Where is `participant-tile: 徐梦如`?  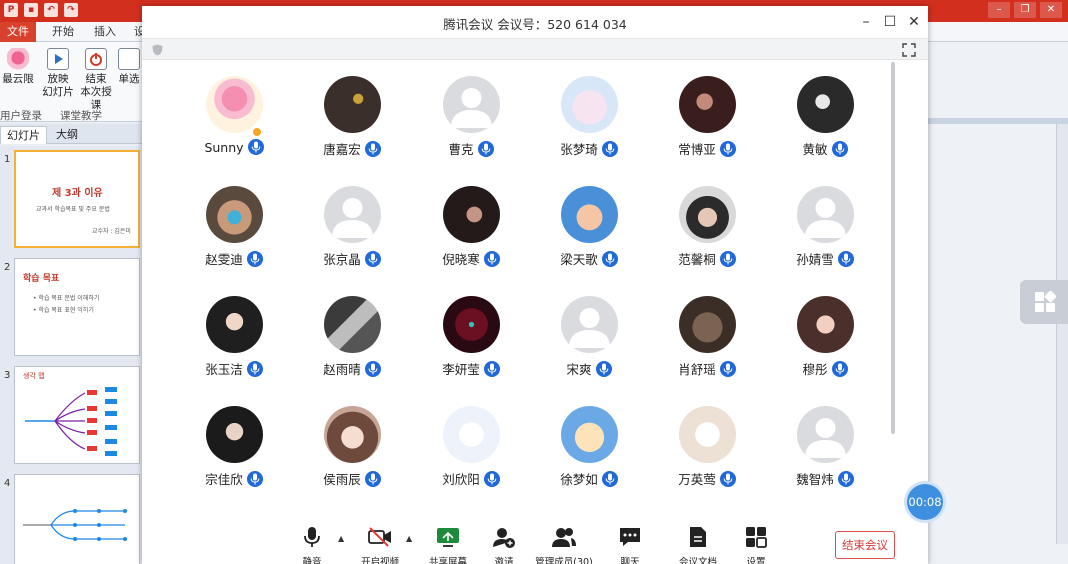
participant-tile: 徐梦如 is located at coordinates (589, 456).